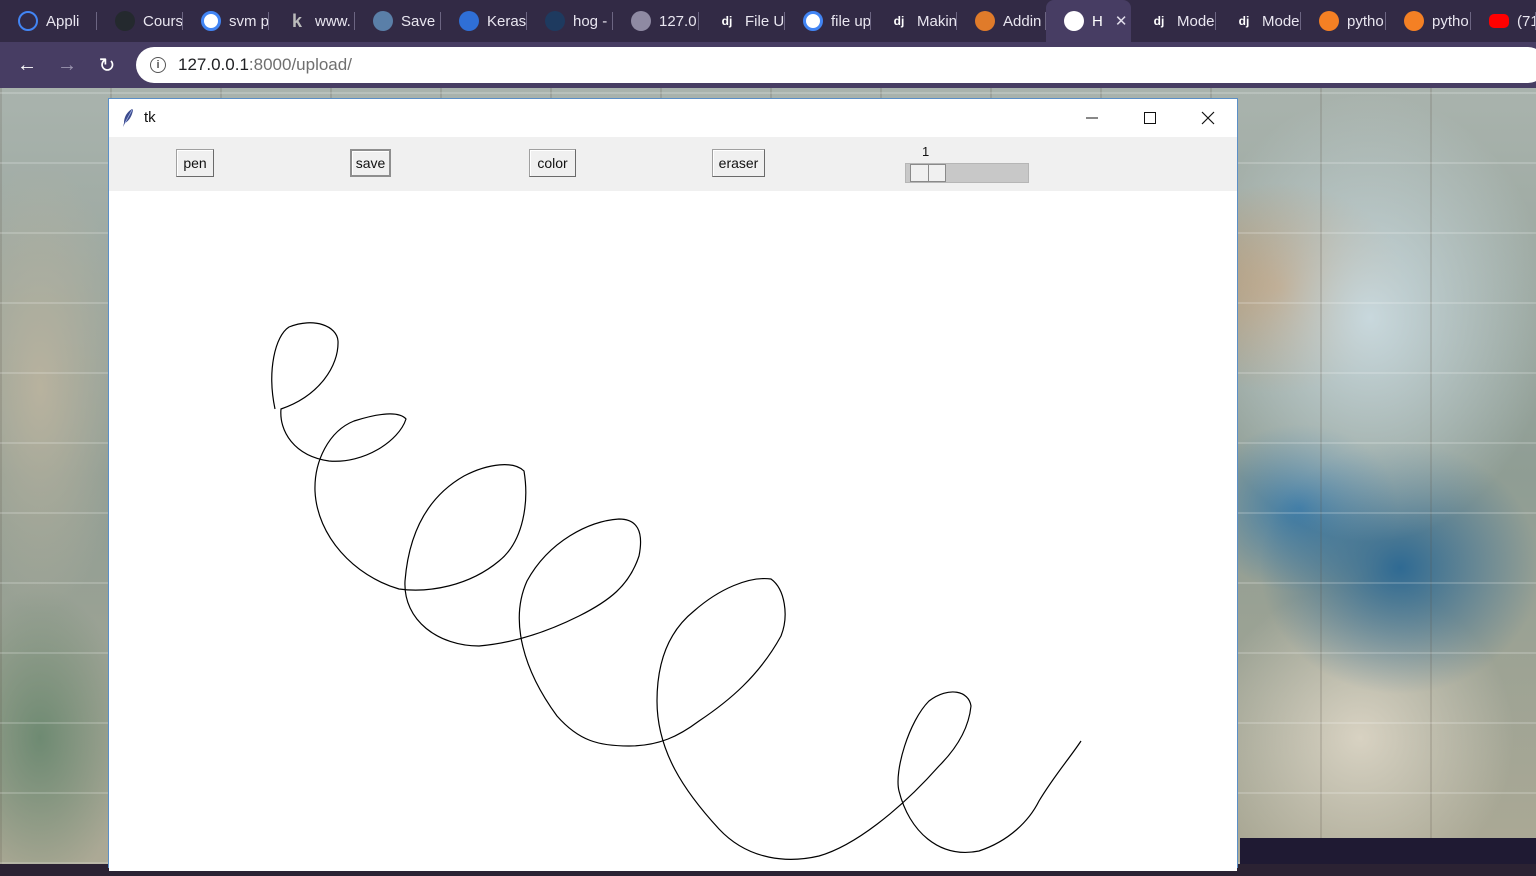  Describe the element at coordinates (163, 21) in the screenshot. I see `tab-title: Cours` at that location.